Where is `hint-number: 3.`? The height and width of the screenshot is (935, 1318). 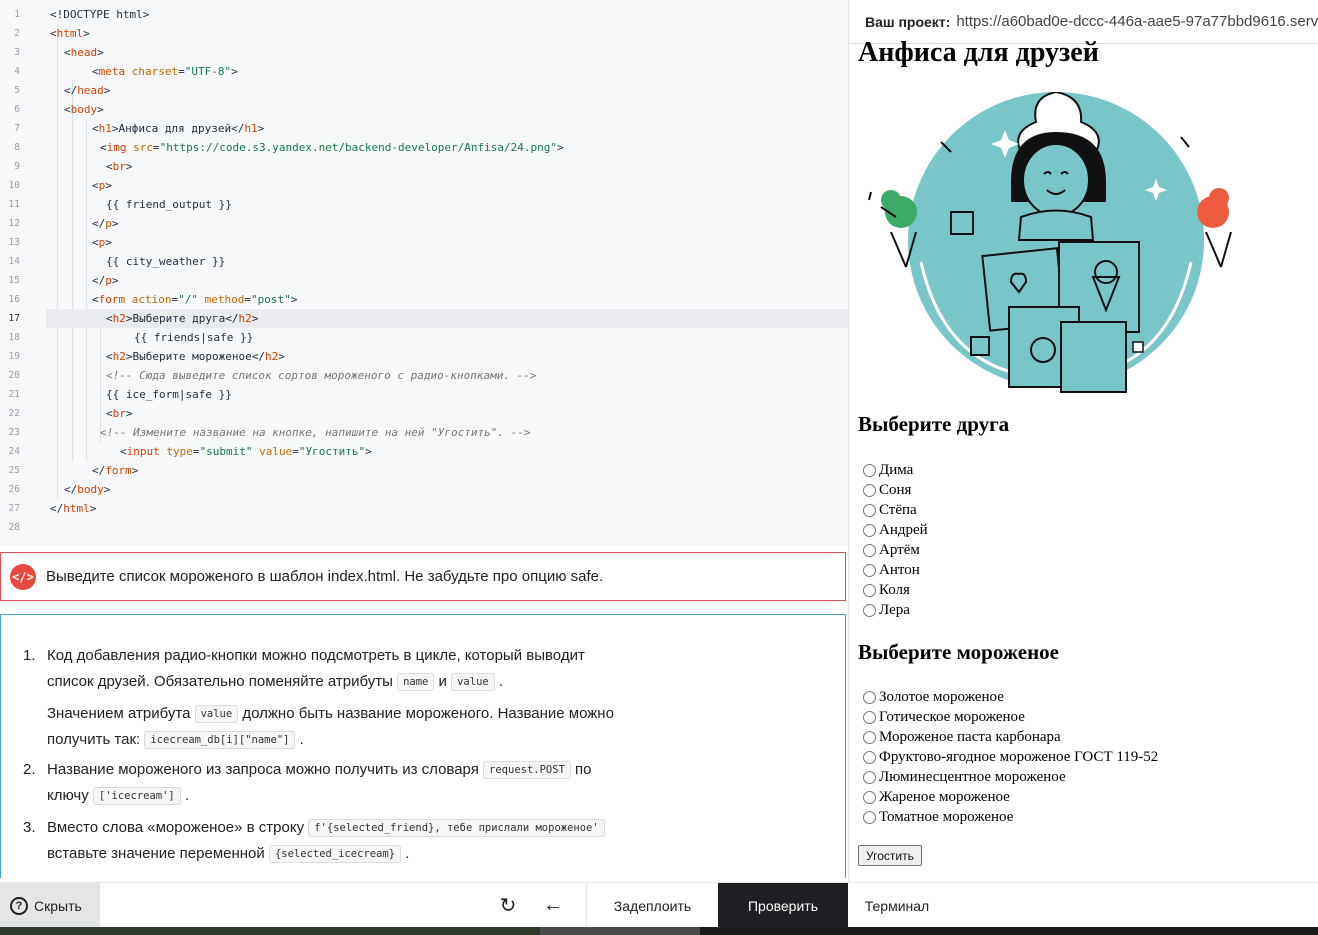 hint-number: 3. is located at coordinates (29, 827).